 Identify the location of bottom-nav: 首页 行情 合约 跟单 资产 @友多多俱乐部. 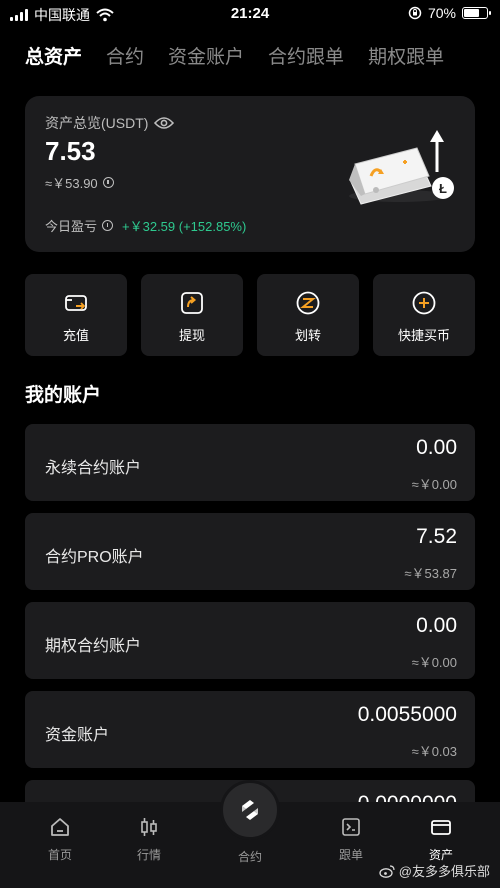
(250, 834).